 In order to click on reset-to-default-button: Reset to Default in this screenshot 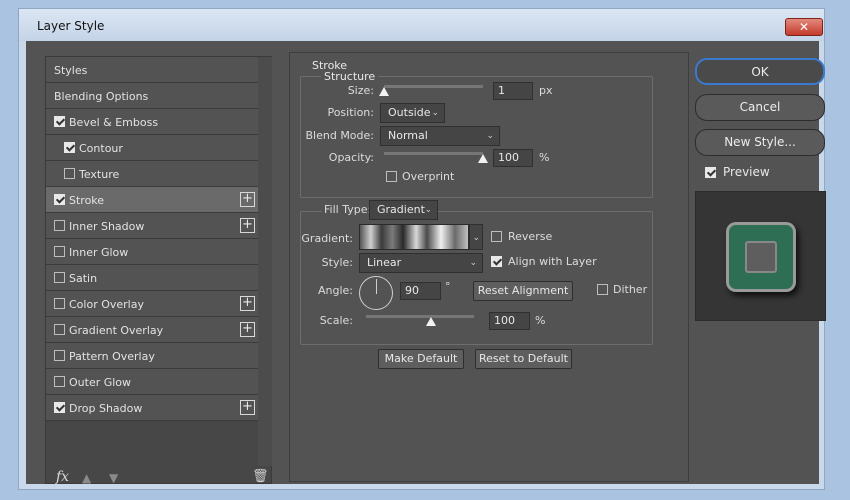, I will do `click(523, 359)`.